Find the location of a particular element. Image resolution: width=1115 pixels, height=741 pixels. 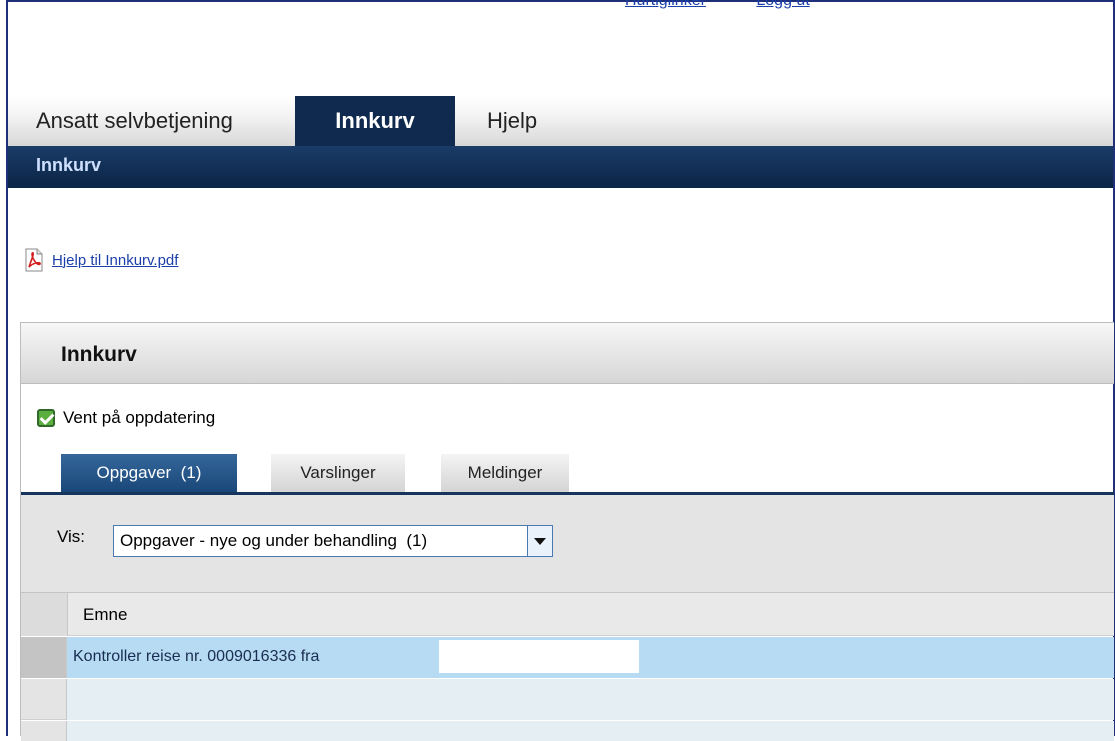

main-tab-bar: Ansatt selvbetjening Innkurv Hjelp is located at coordinates (560, 121).